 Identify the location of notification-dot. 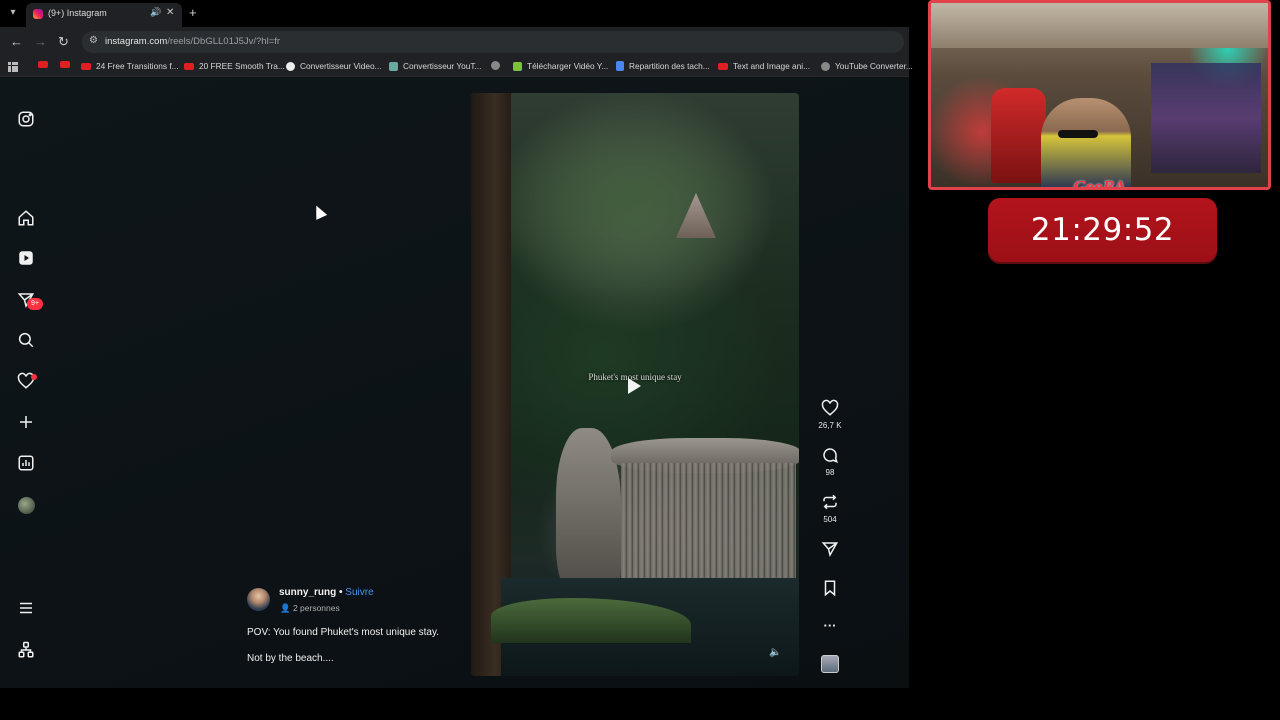
(34, 377).